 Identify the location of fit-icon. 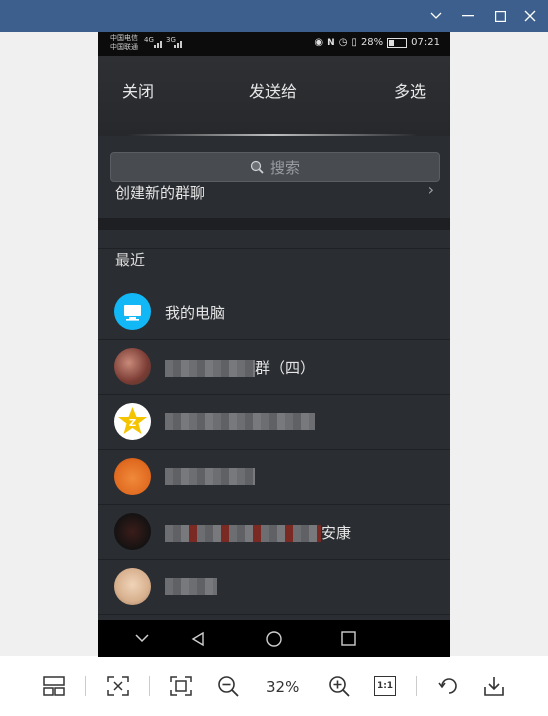
(118, 686).